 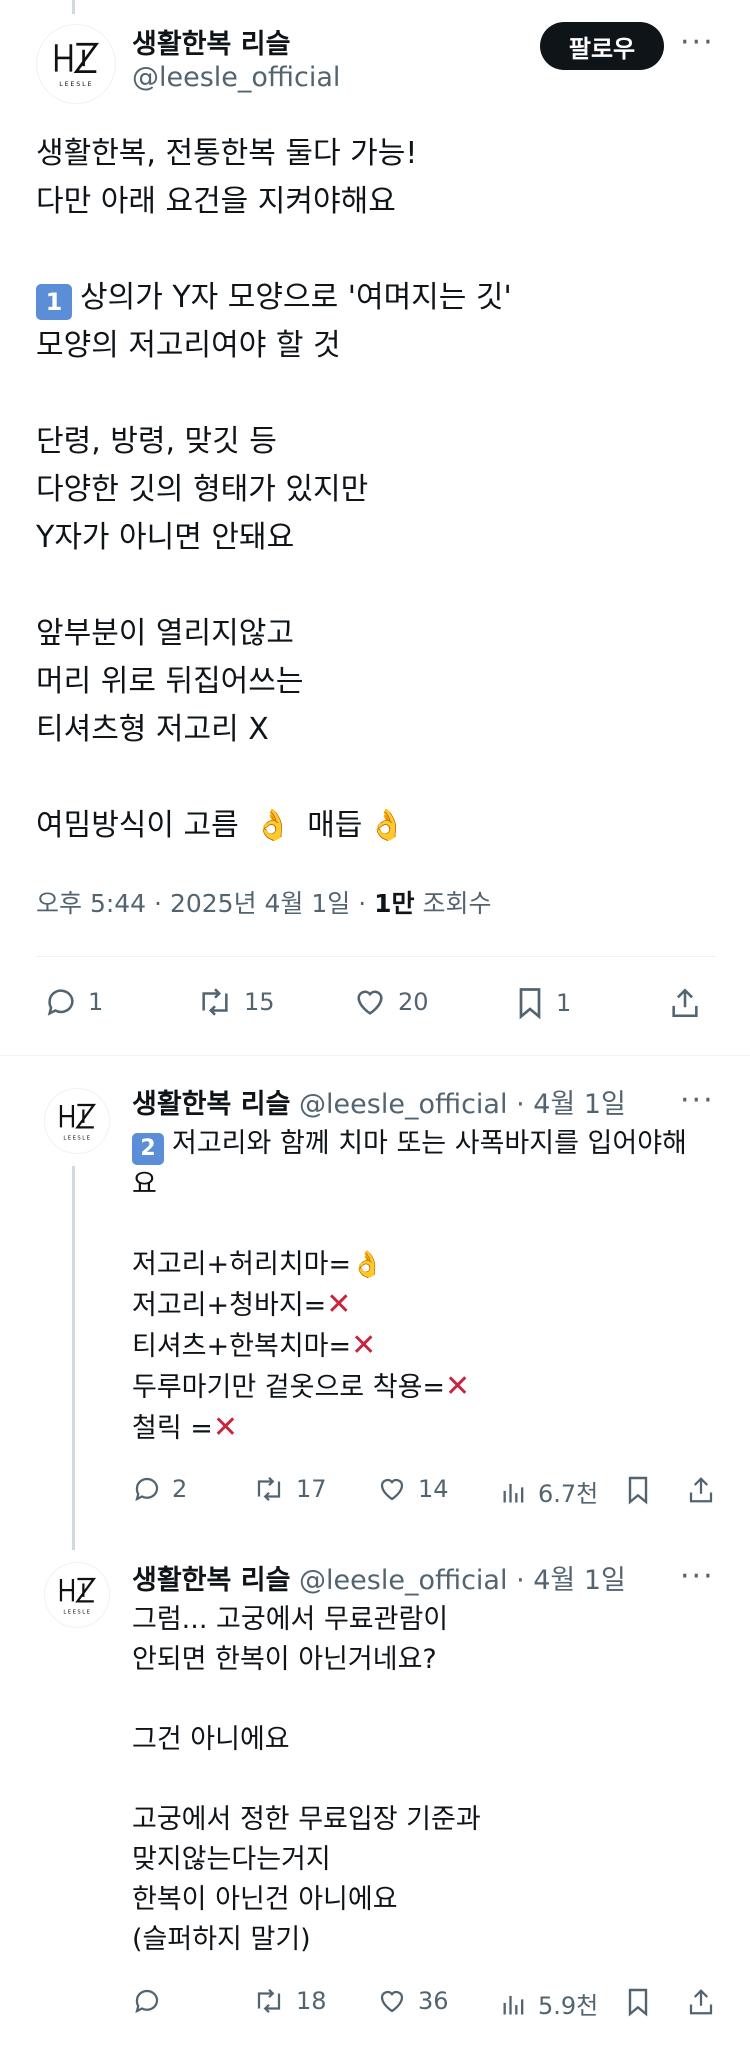 What do you see at coordinates (412, 1489) in the screenshot?
I see `like-button: 14` at bounding box center [412, 1489].